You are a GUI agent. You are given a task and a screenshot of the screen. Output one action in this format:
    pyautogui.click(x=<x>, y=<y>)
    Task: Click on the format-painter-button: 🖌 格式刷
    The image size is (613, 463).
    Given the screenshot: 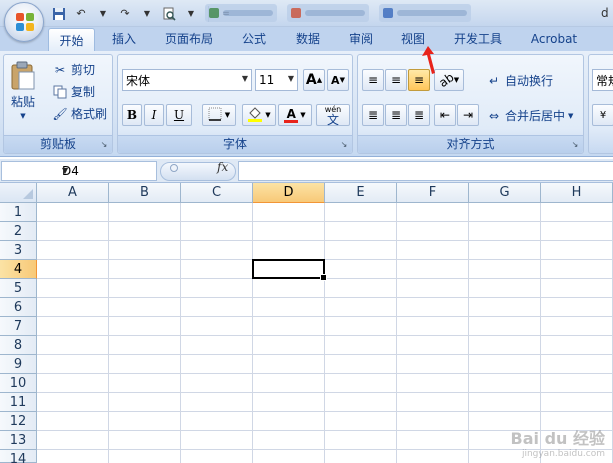 What is the action you would take?
    pyautogui.click(x=79, y=113)
    